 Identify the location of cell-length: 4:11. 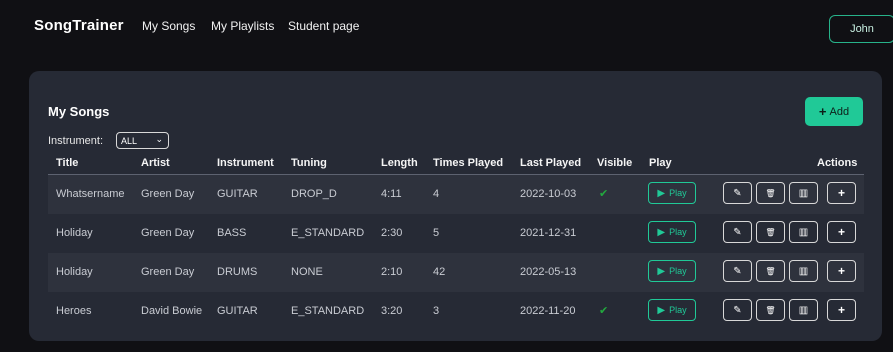
(391, 194).